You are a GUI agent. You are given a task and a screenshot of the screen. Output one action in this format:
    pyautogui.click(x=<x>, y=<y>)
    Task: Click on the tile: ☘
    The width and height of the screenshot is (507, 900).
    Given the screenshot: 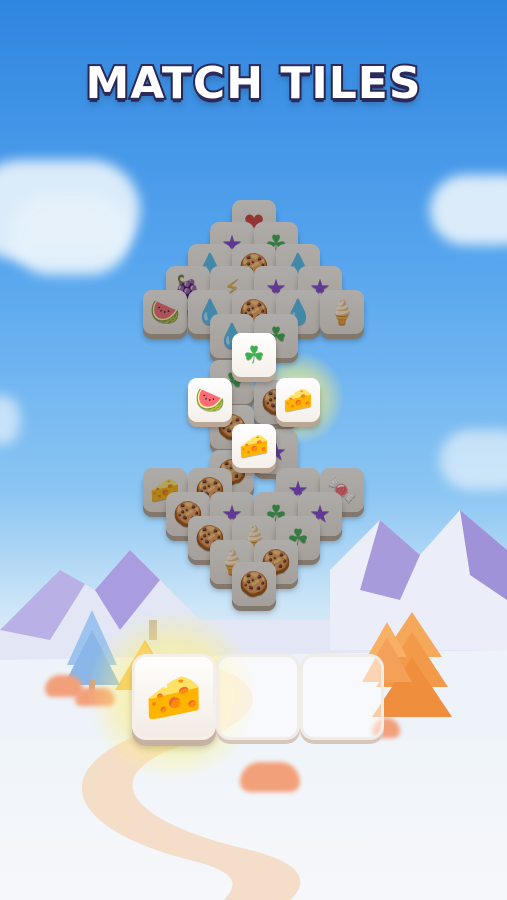 What is the action you would take?
    pyautogui.click(x=254, y=355)
    